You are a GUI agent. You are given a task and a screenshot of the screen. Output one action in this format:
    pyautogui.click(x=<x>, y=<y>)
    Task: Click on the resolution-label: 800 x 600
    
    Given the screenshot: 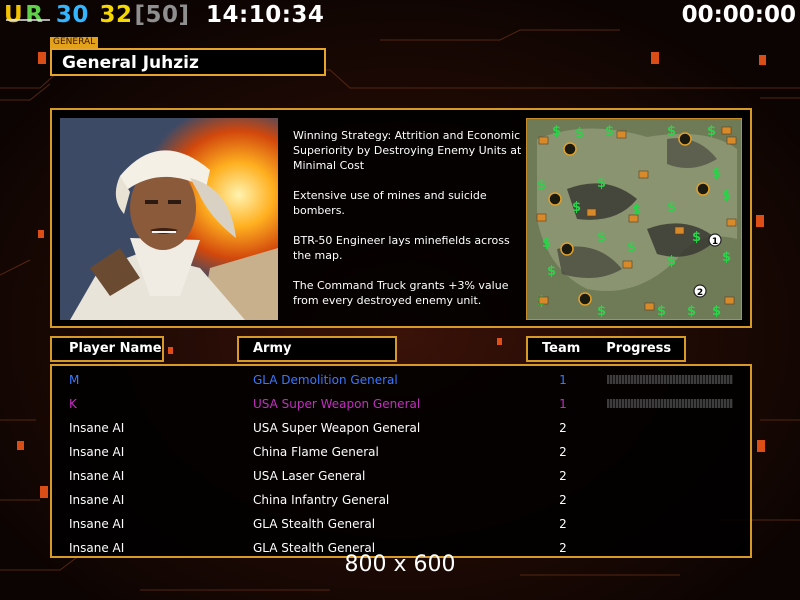 What is the action you would take?
    pyautogui.click(x=400, y=564)
    